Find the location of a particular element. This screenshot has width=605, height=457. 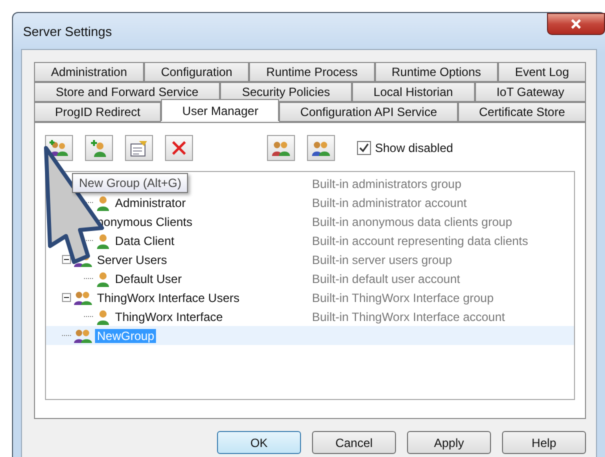

description-text: Built-in default user account is located at coordinates (387, 279).